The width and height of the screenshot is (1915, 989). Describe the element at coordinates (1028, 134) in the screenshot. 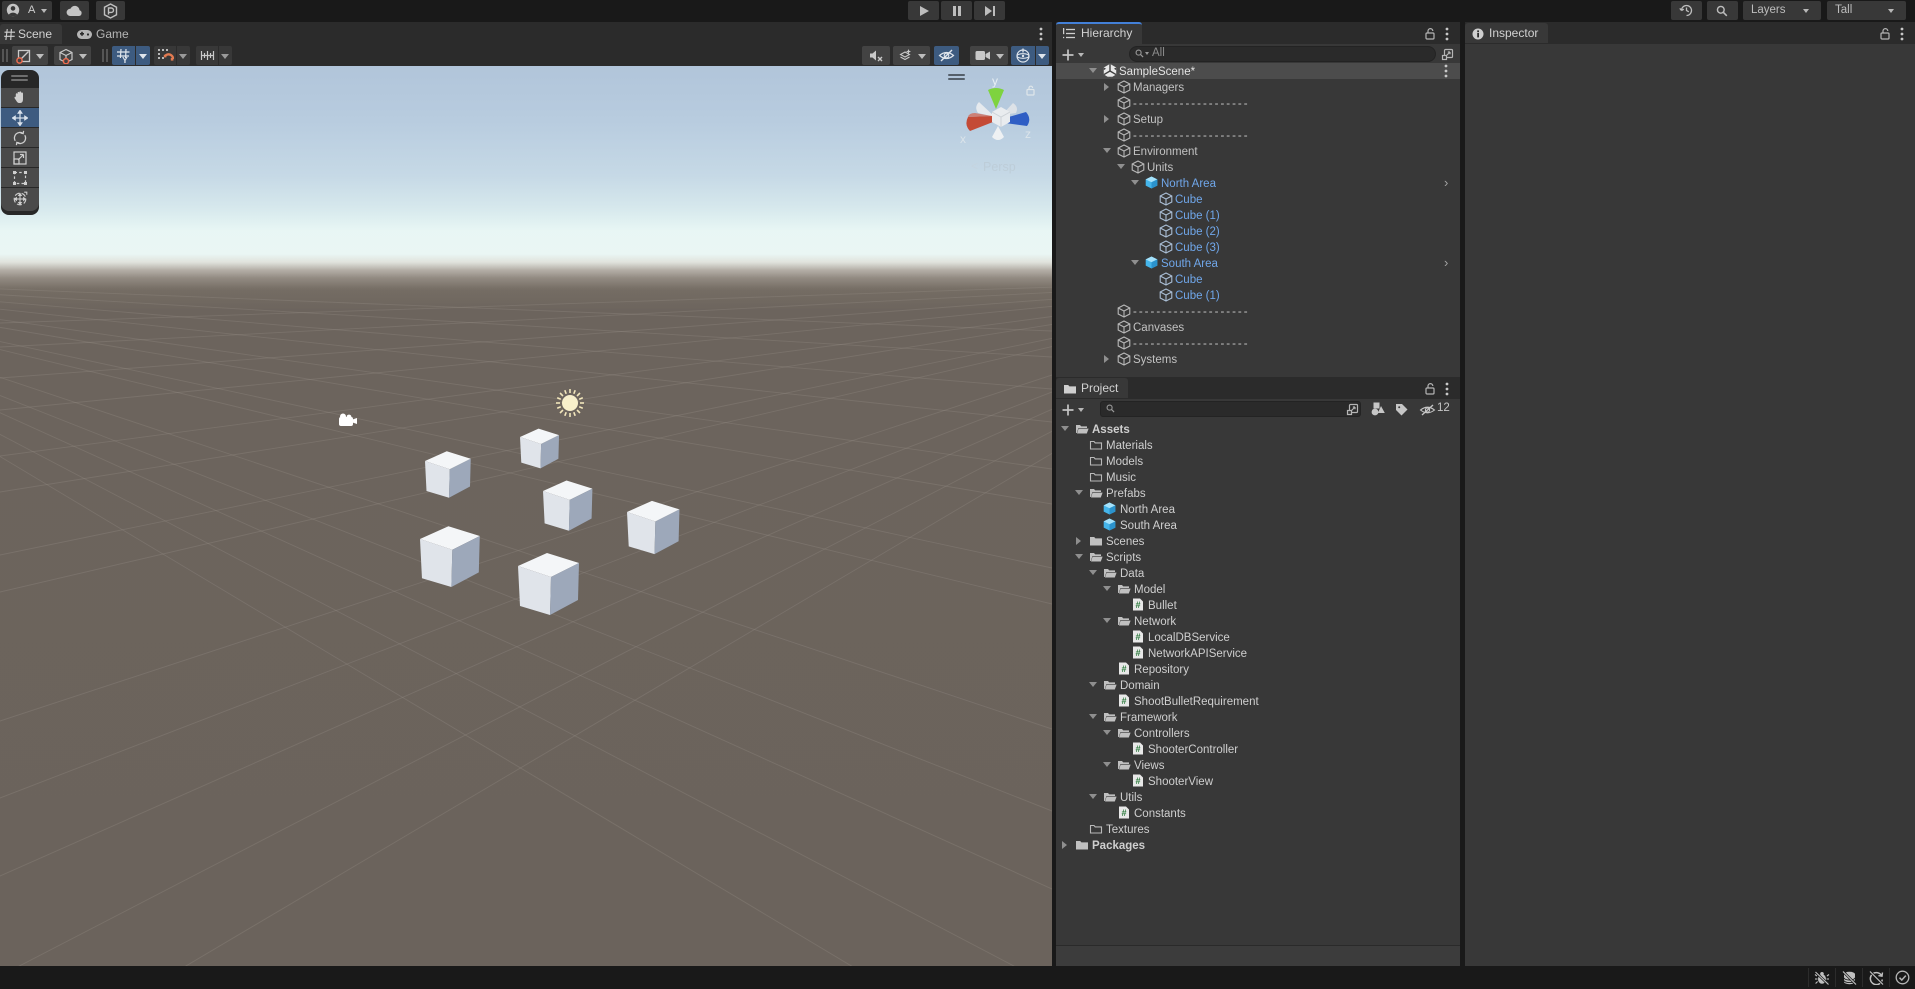

I see `svg-text: z` at that location.